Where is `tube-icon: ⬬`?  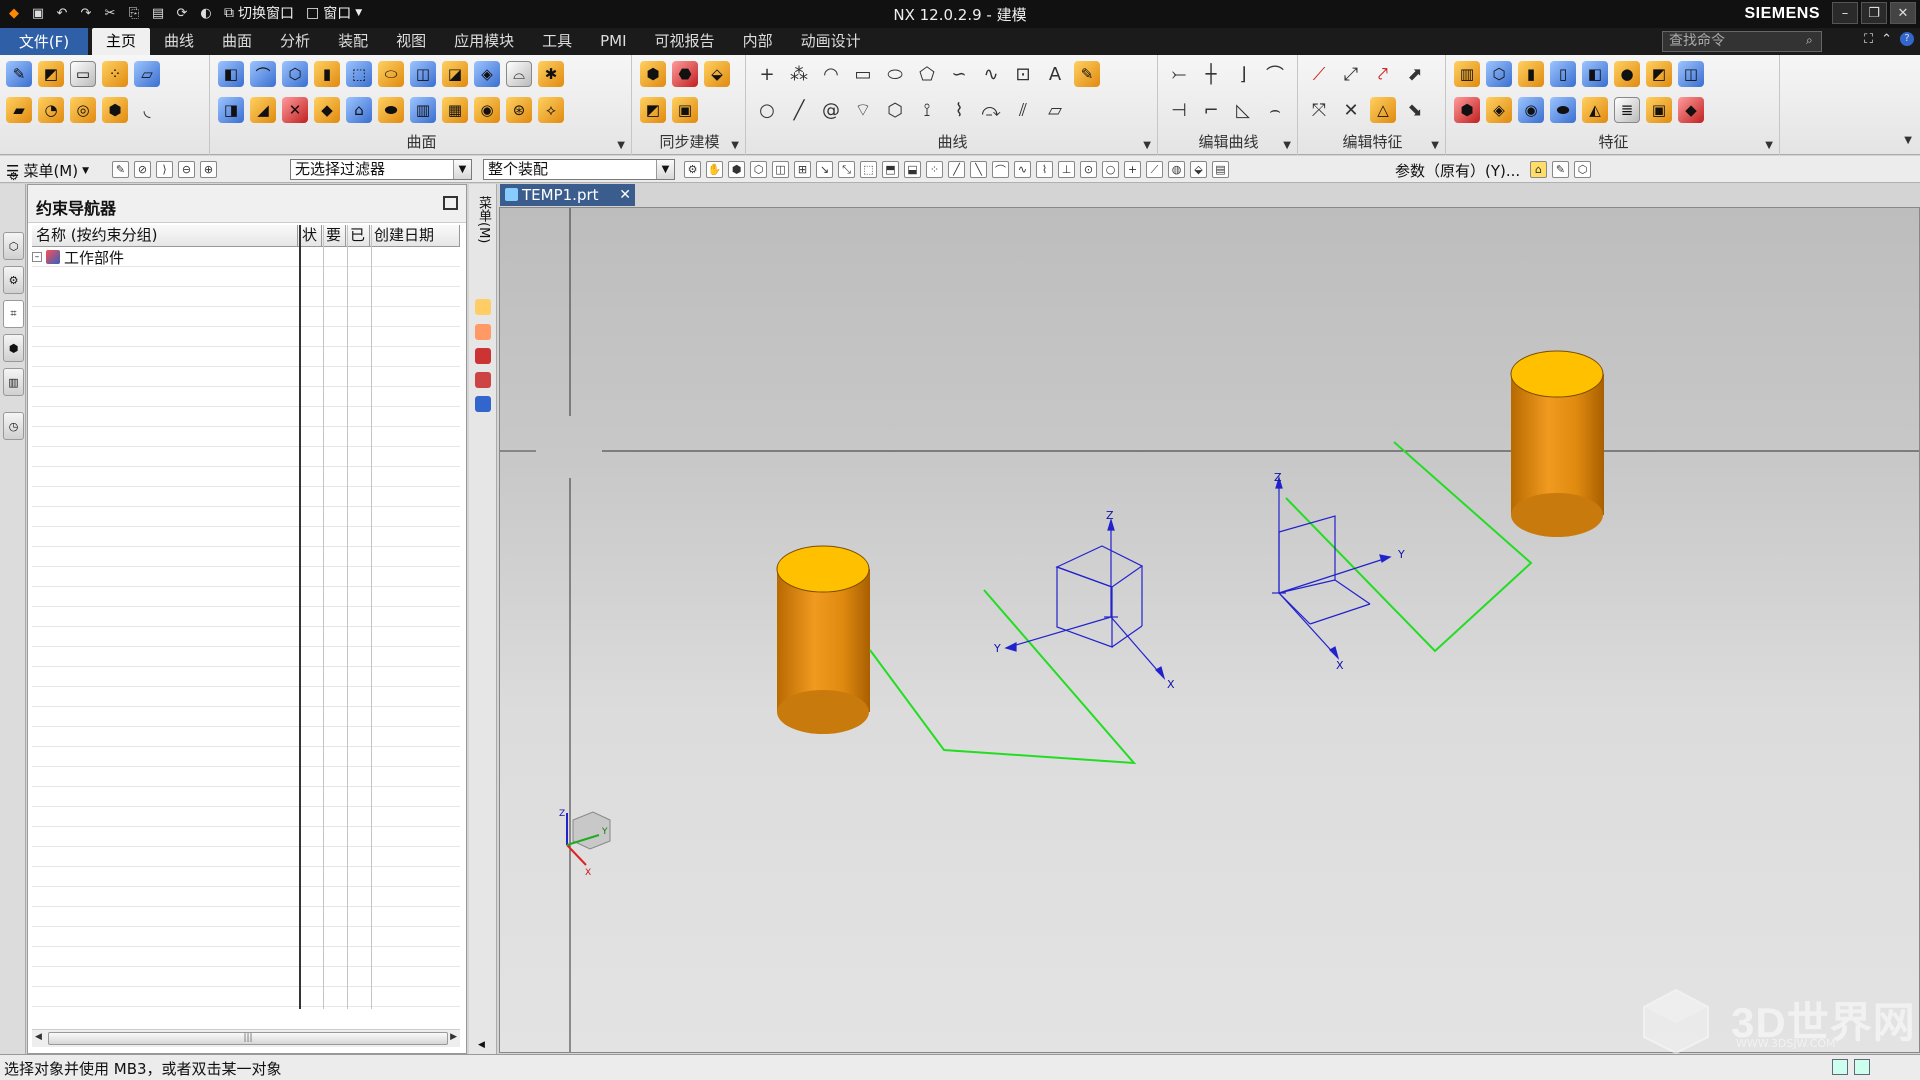 tube-icon: ⬬ is located at coordinates (1563, 110).